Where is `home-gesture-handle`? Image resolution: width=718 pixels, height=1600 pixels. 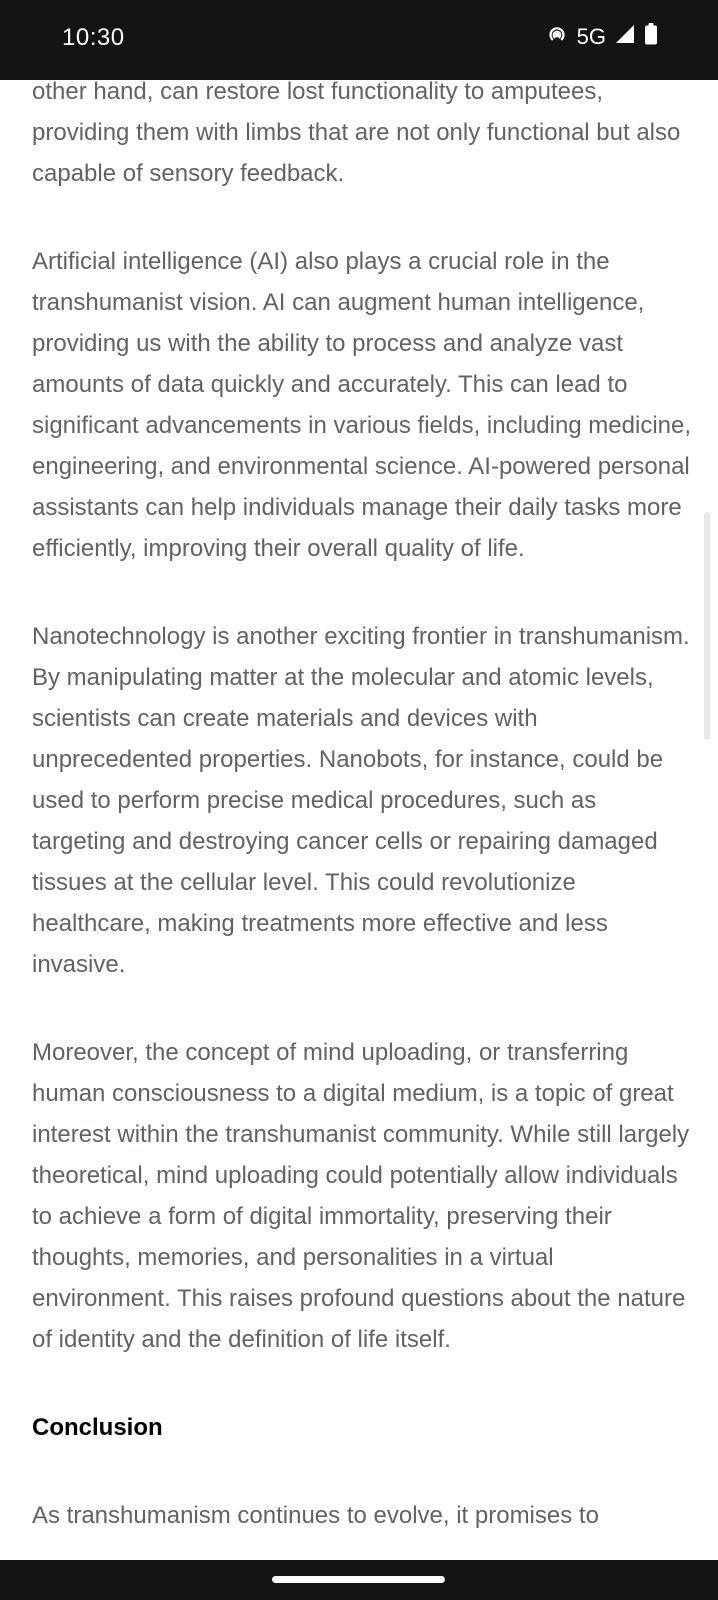 home-gesture-handle is located at coordinates (358, 1579).